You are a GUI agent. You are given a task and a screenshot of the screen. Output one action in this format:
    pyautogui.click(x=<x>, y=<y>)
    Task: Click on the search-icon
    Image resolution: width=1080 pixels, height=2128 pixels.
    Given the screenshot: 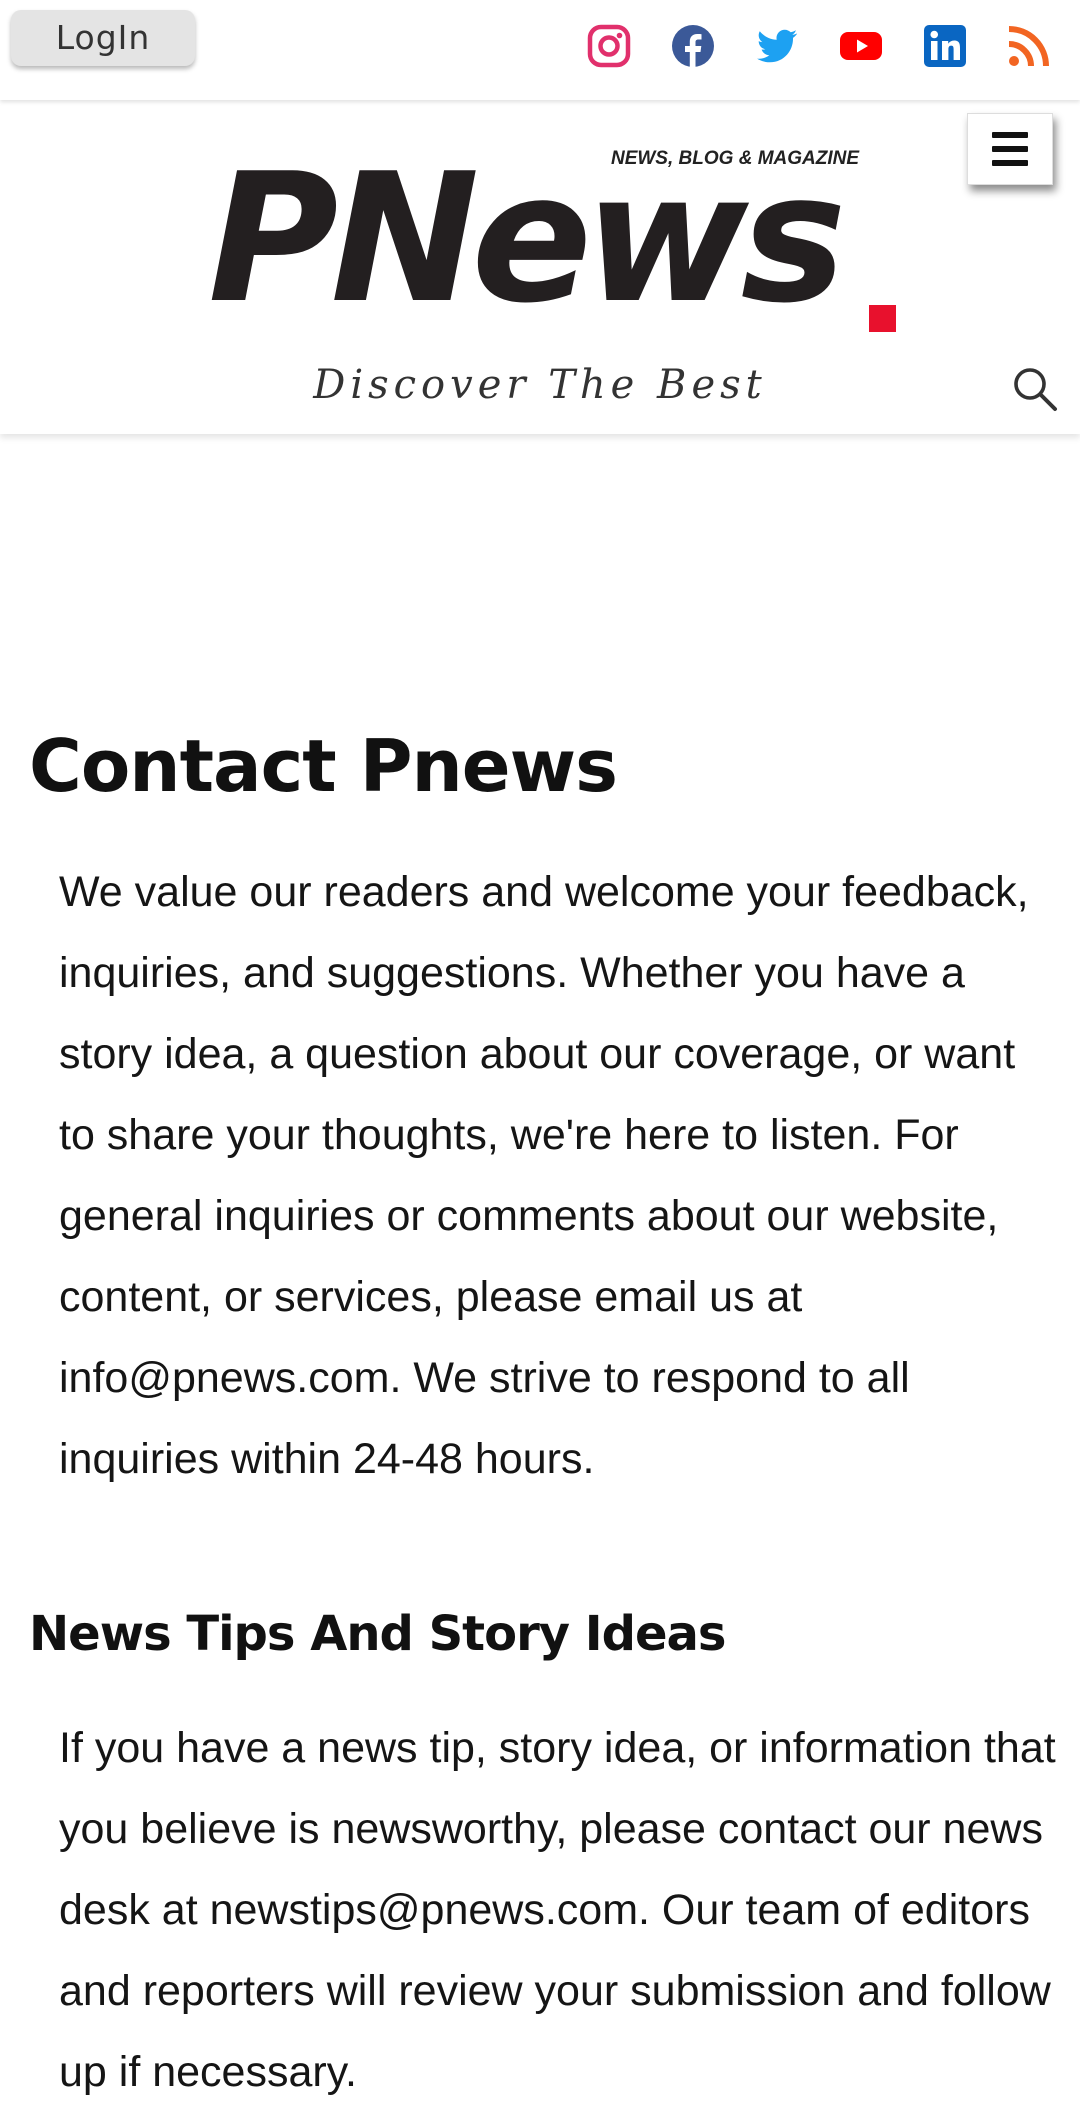 What is the action you would take?
    pyautogui.click(x=1035, y=389)
    